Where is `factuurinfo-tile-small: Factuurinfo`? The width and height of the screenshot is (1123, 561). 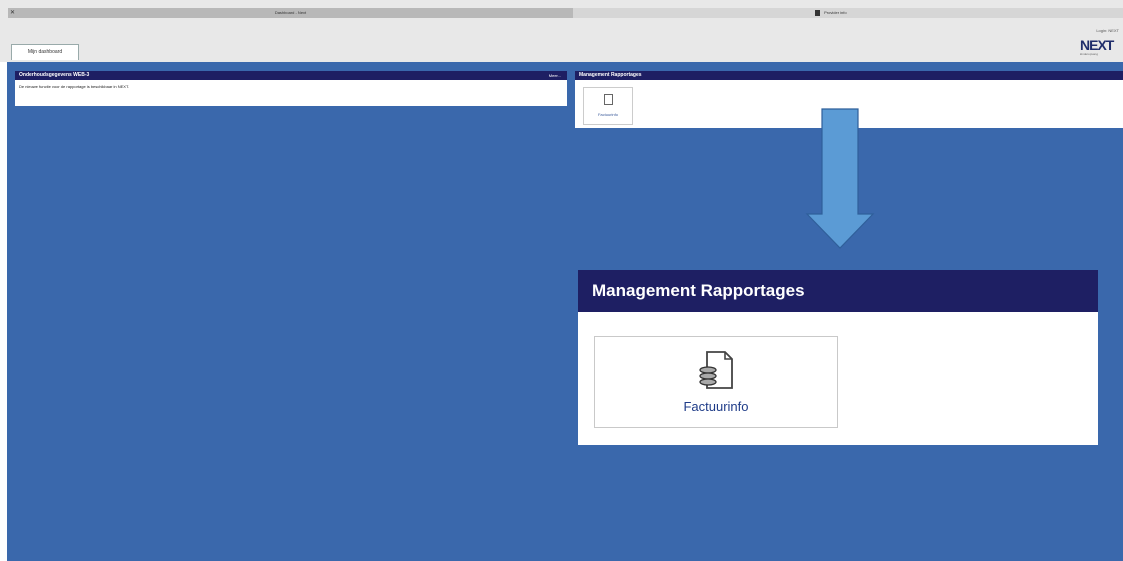
factuurinfo-tile-small: Factuurinfo is located at coordinates (608, 106).